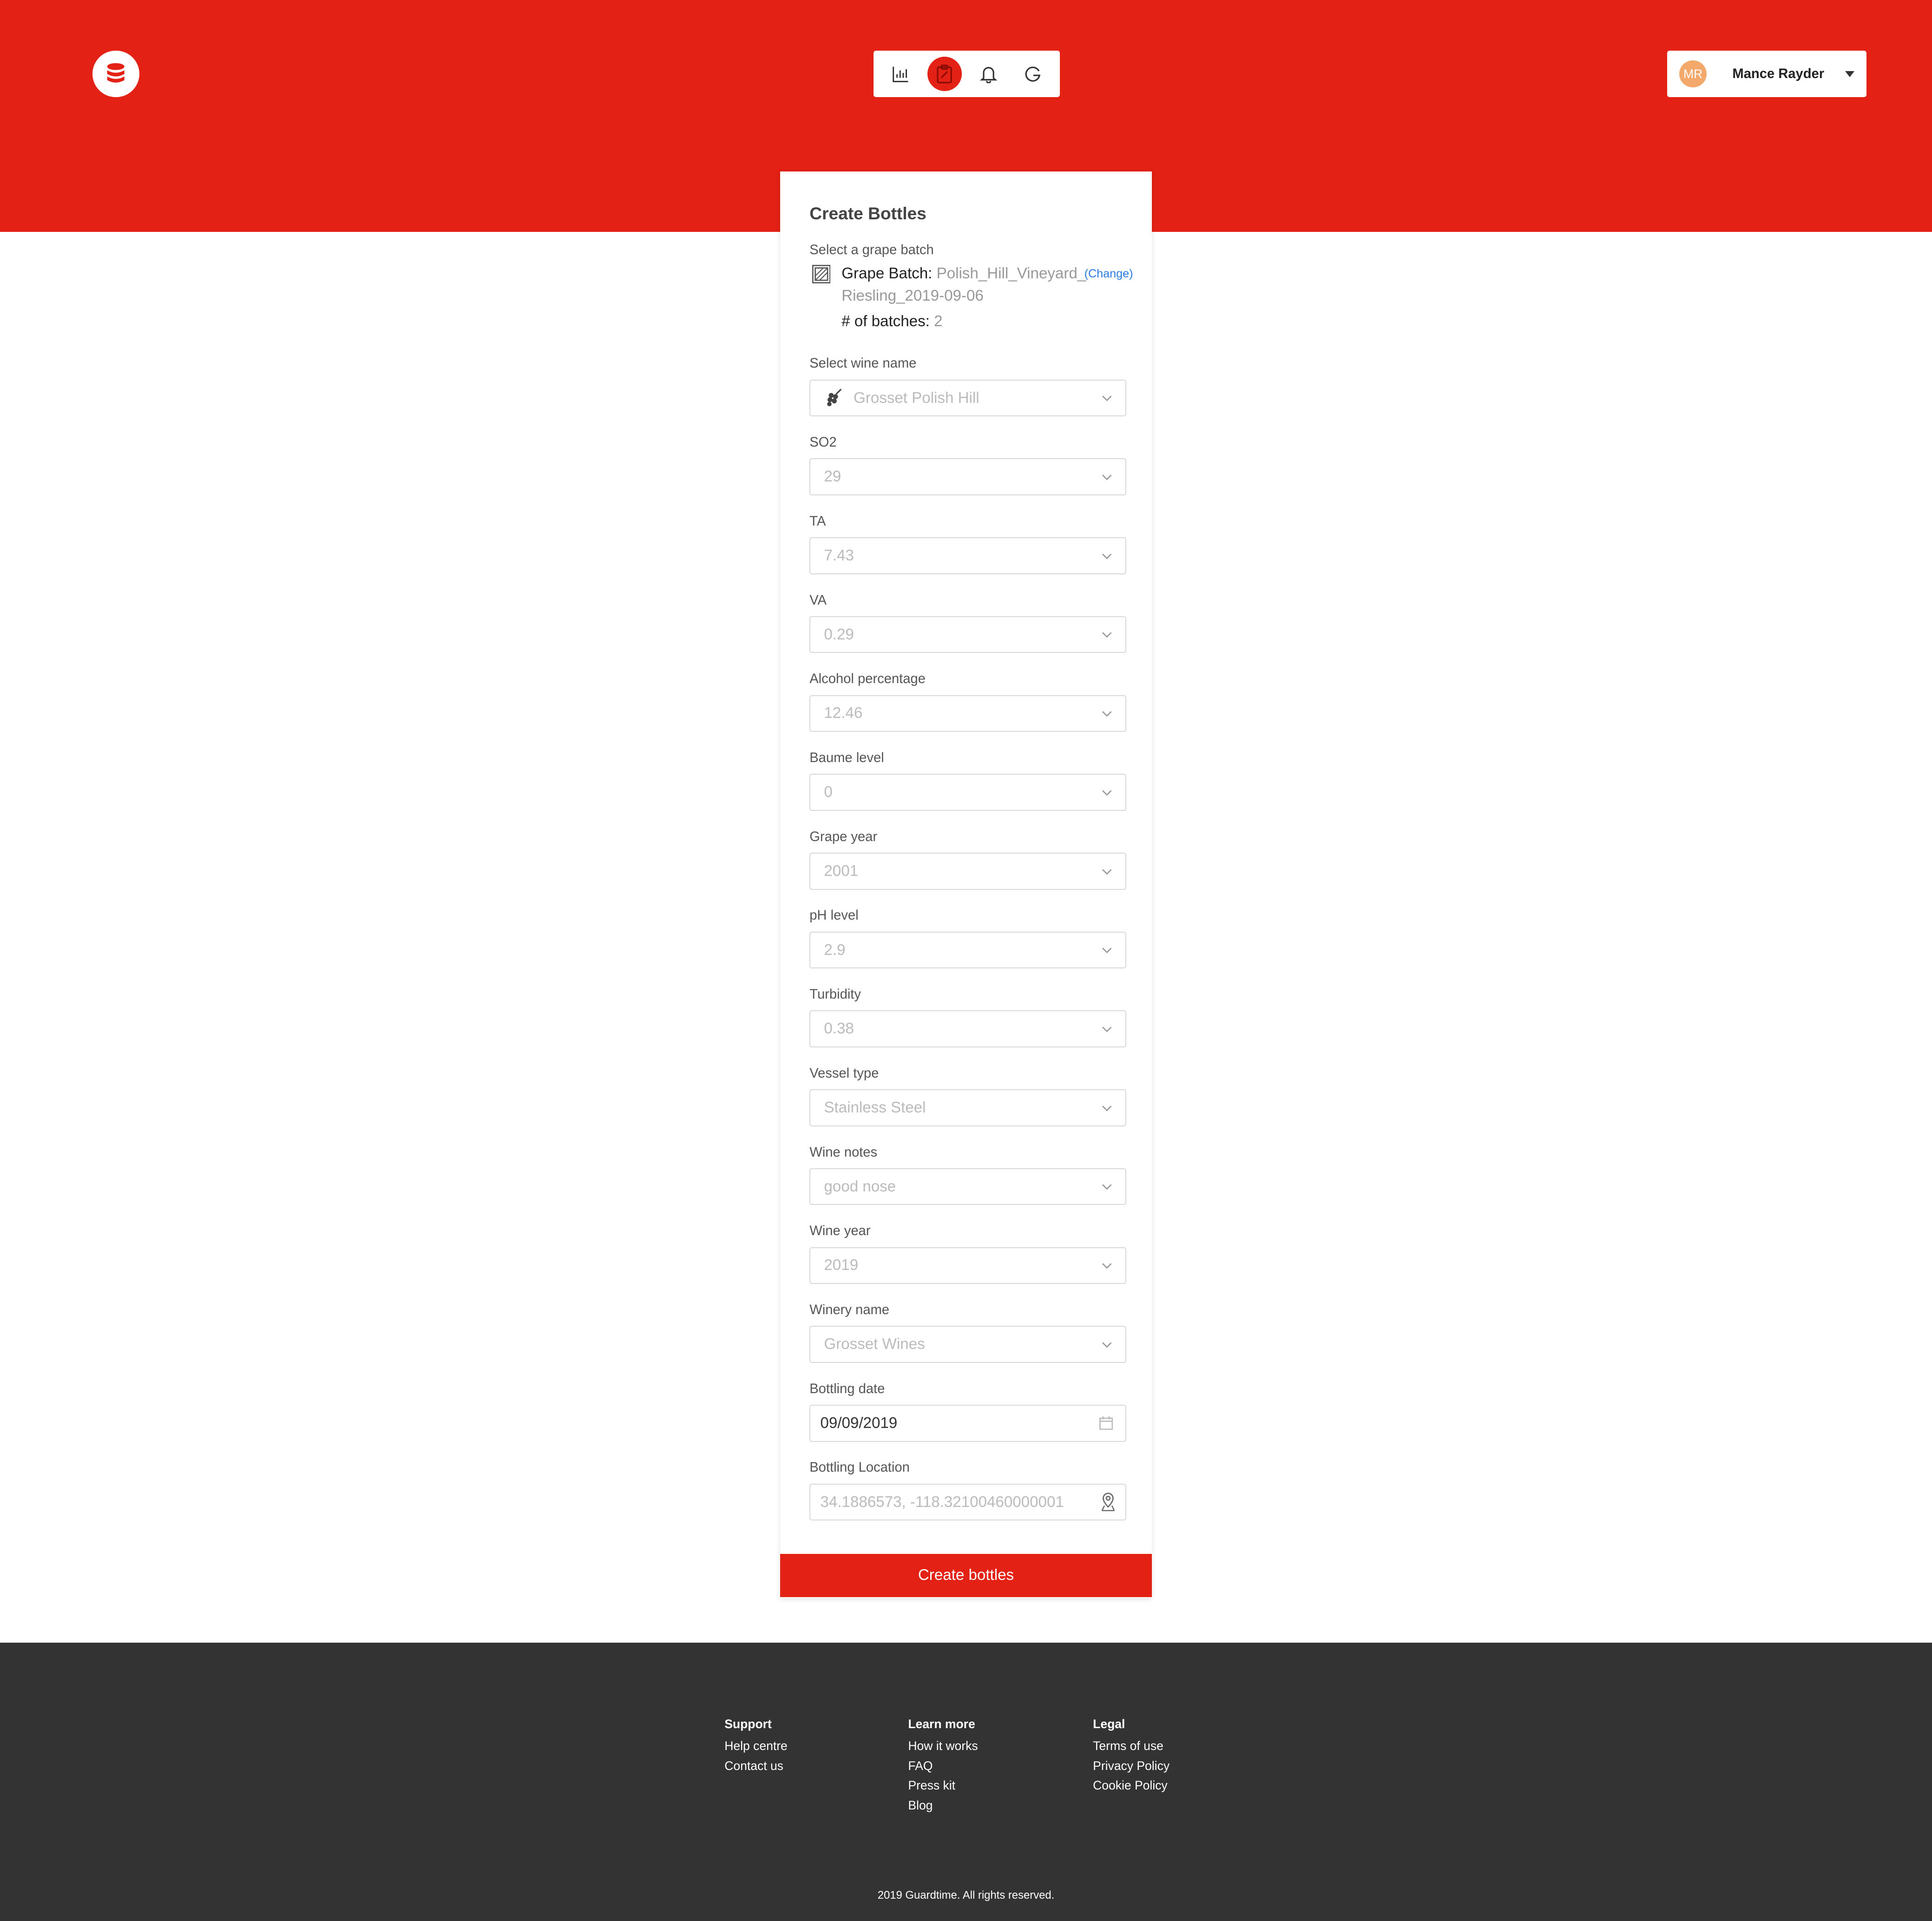  What do you see at coordinates (967, 792) in the screenshot?
I see `baume-select: 0` at bounding box center [967, 792].